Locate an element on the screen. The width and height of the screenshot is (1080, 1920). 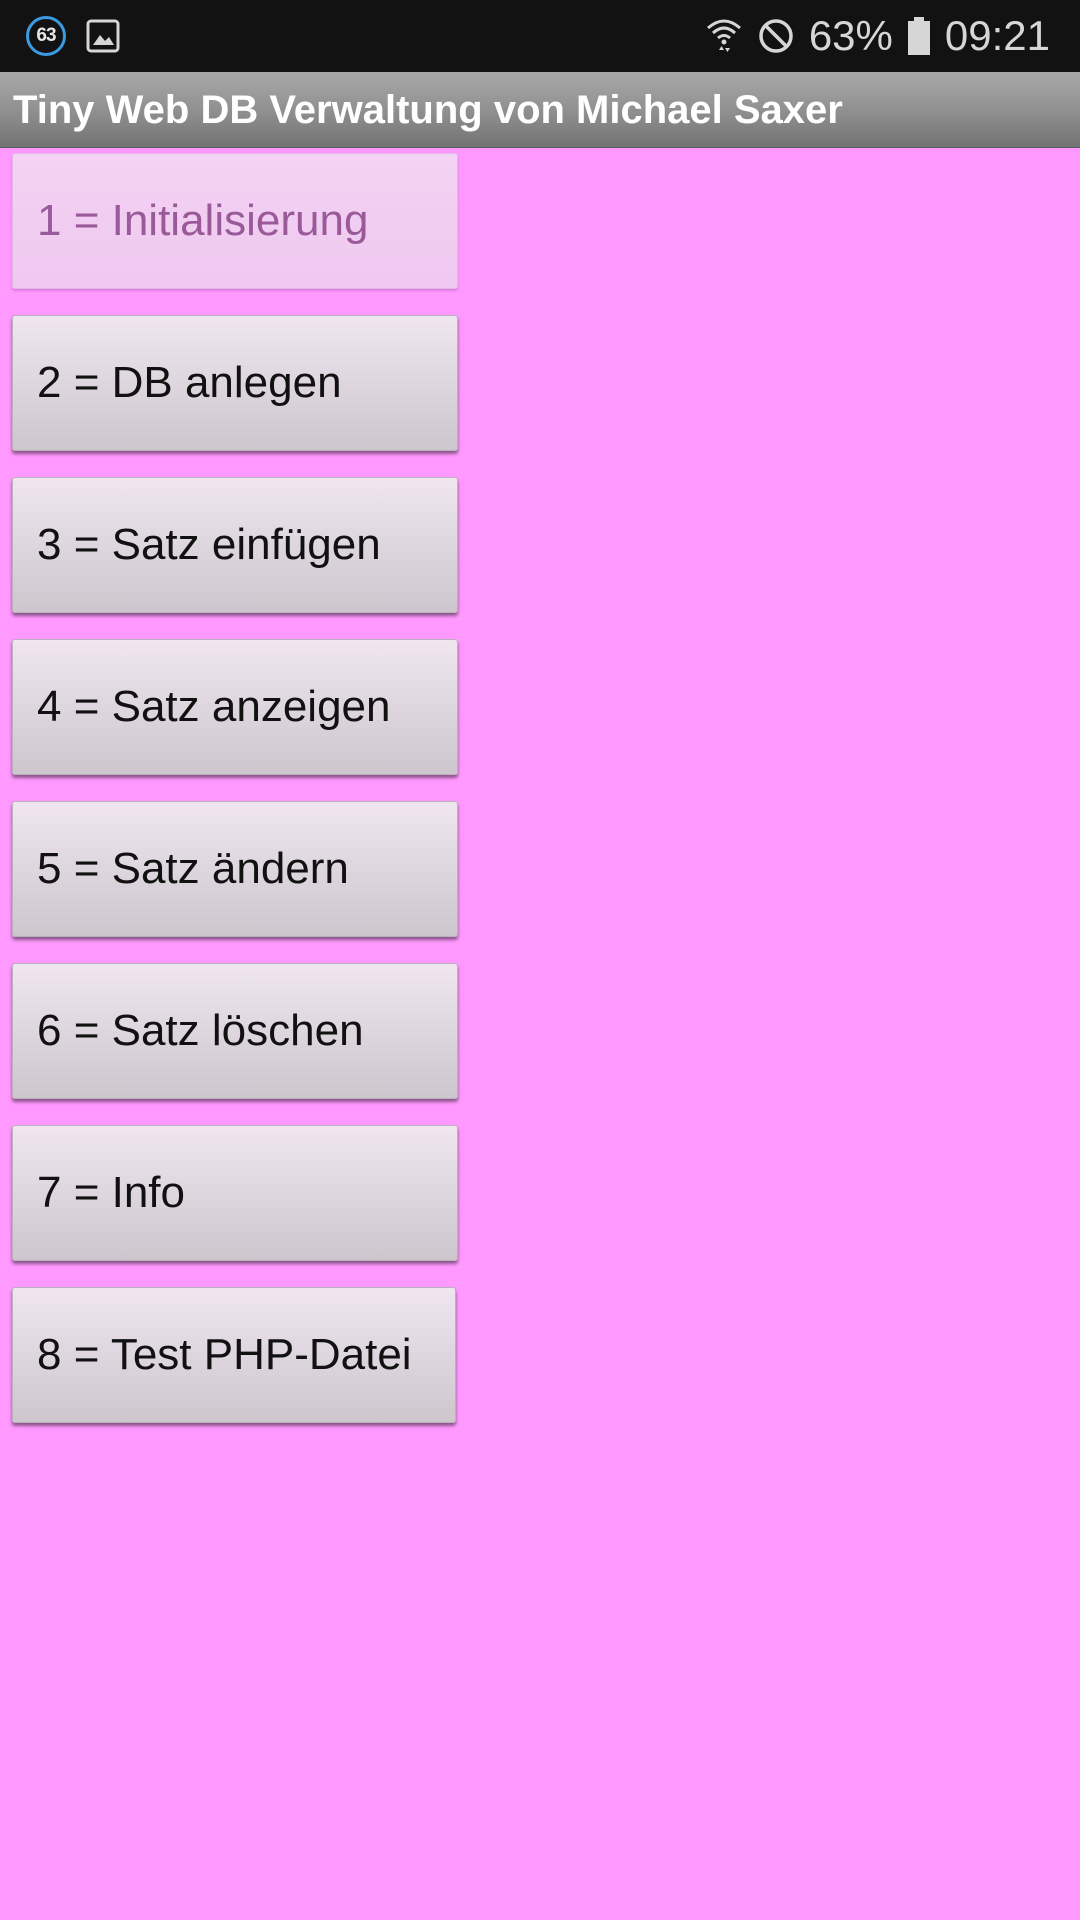
title-bar: Tiny Web DB Verwaltung von Michael Saxer is located at coordinates (540, 110).